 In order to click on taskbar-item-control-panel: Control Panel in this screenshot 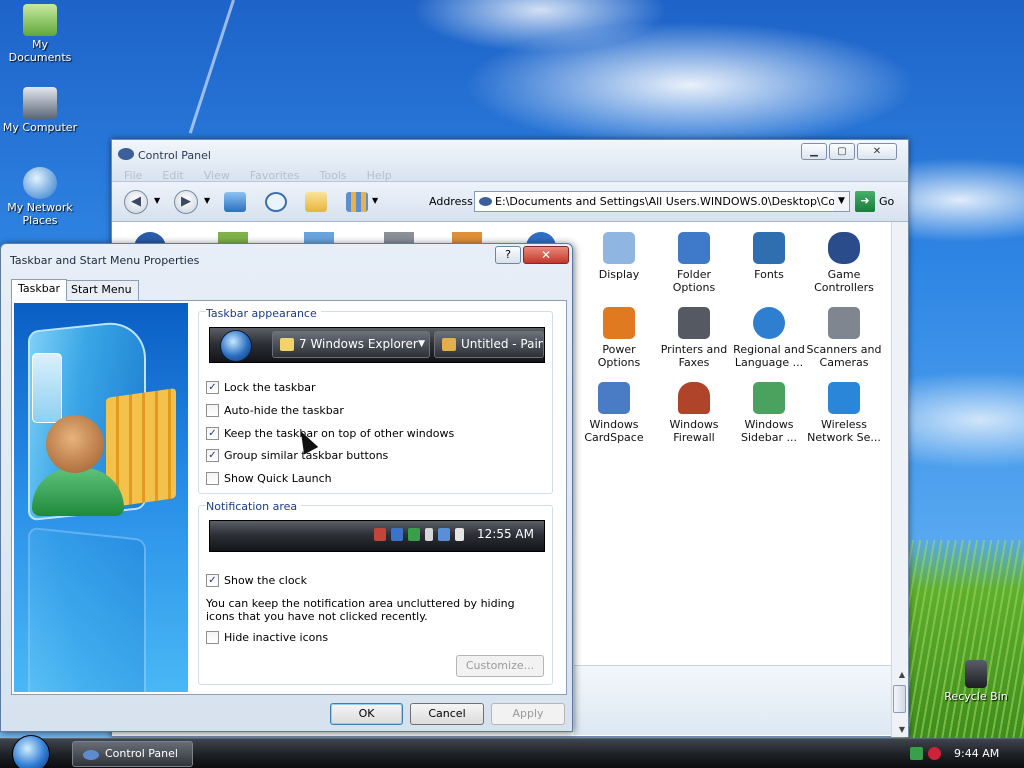, I will do `click(132, 754)`.